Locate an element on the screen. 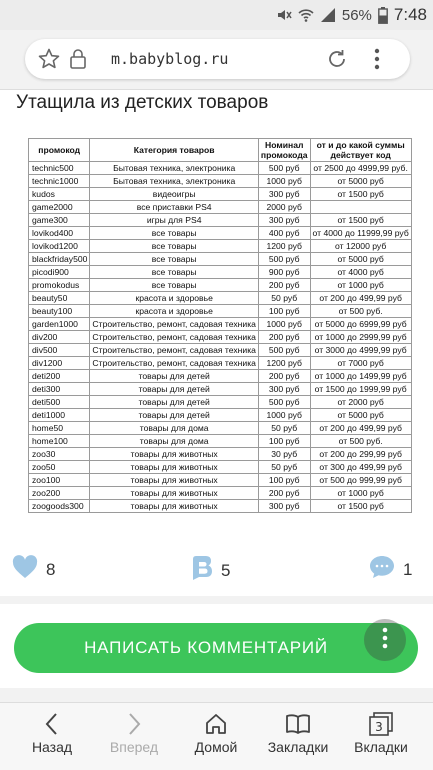  write-comment-button: НАПИСАТЬ КОММЕНТАРИЙ is located at coordinates (216, 648).